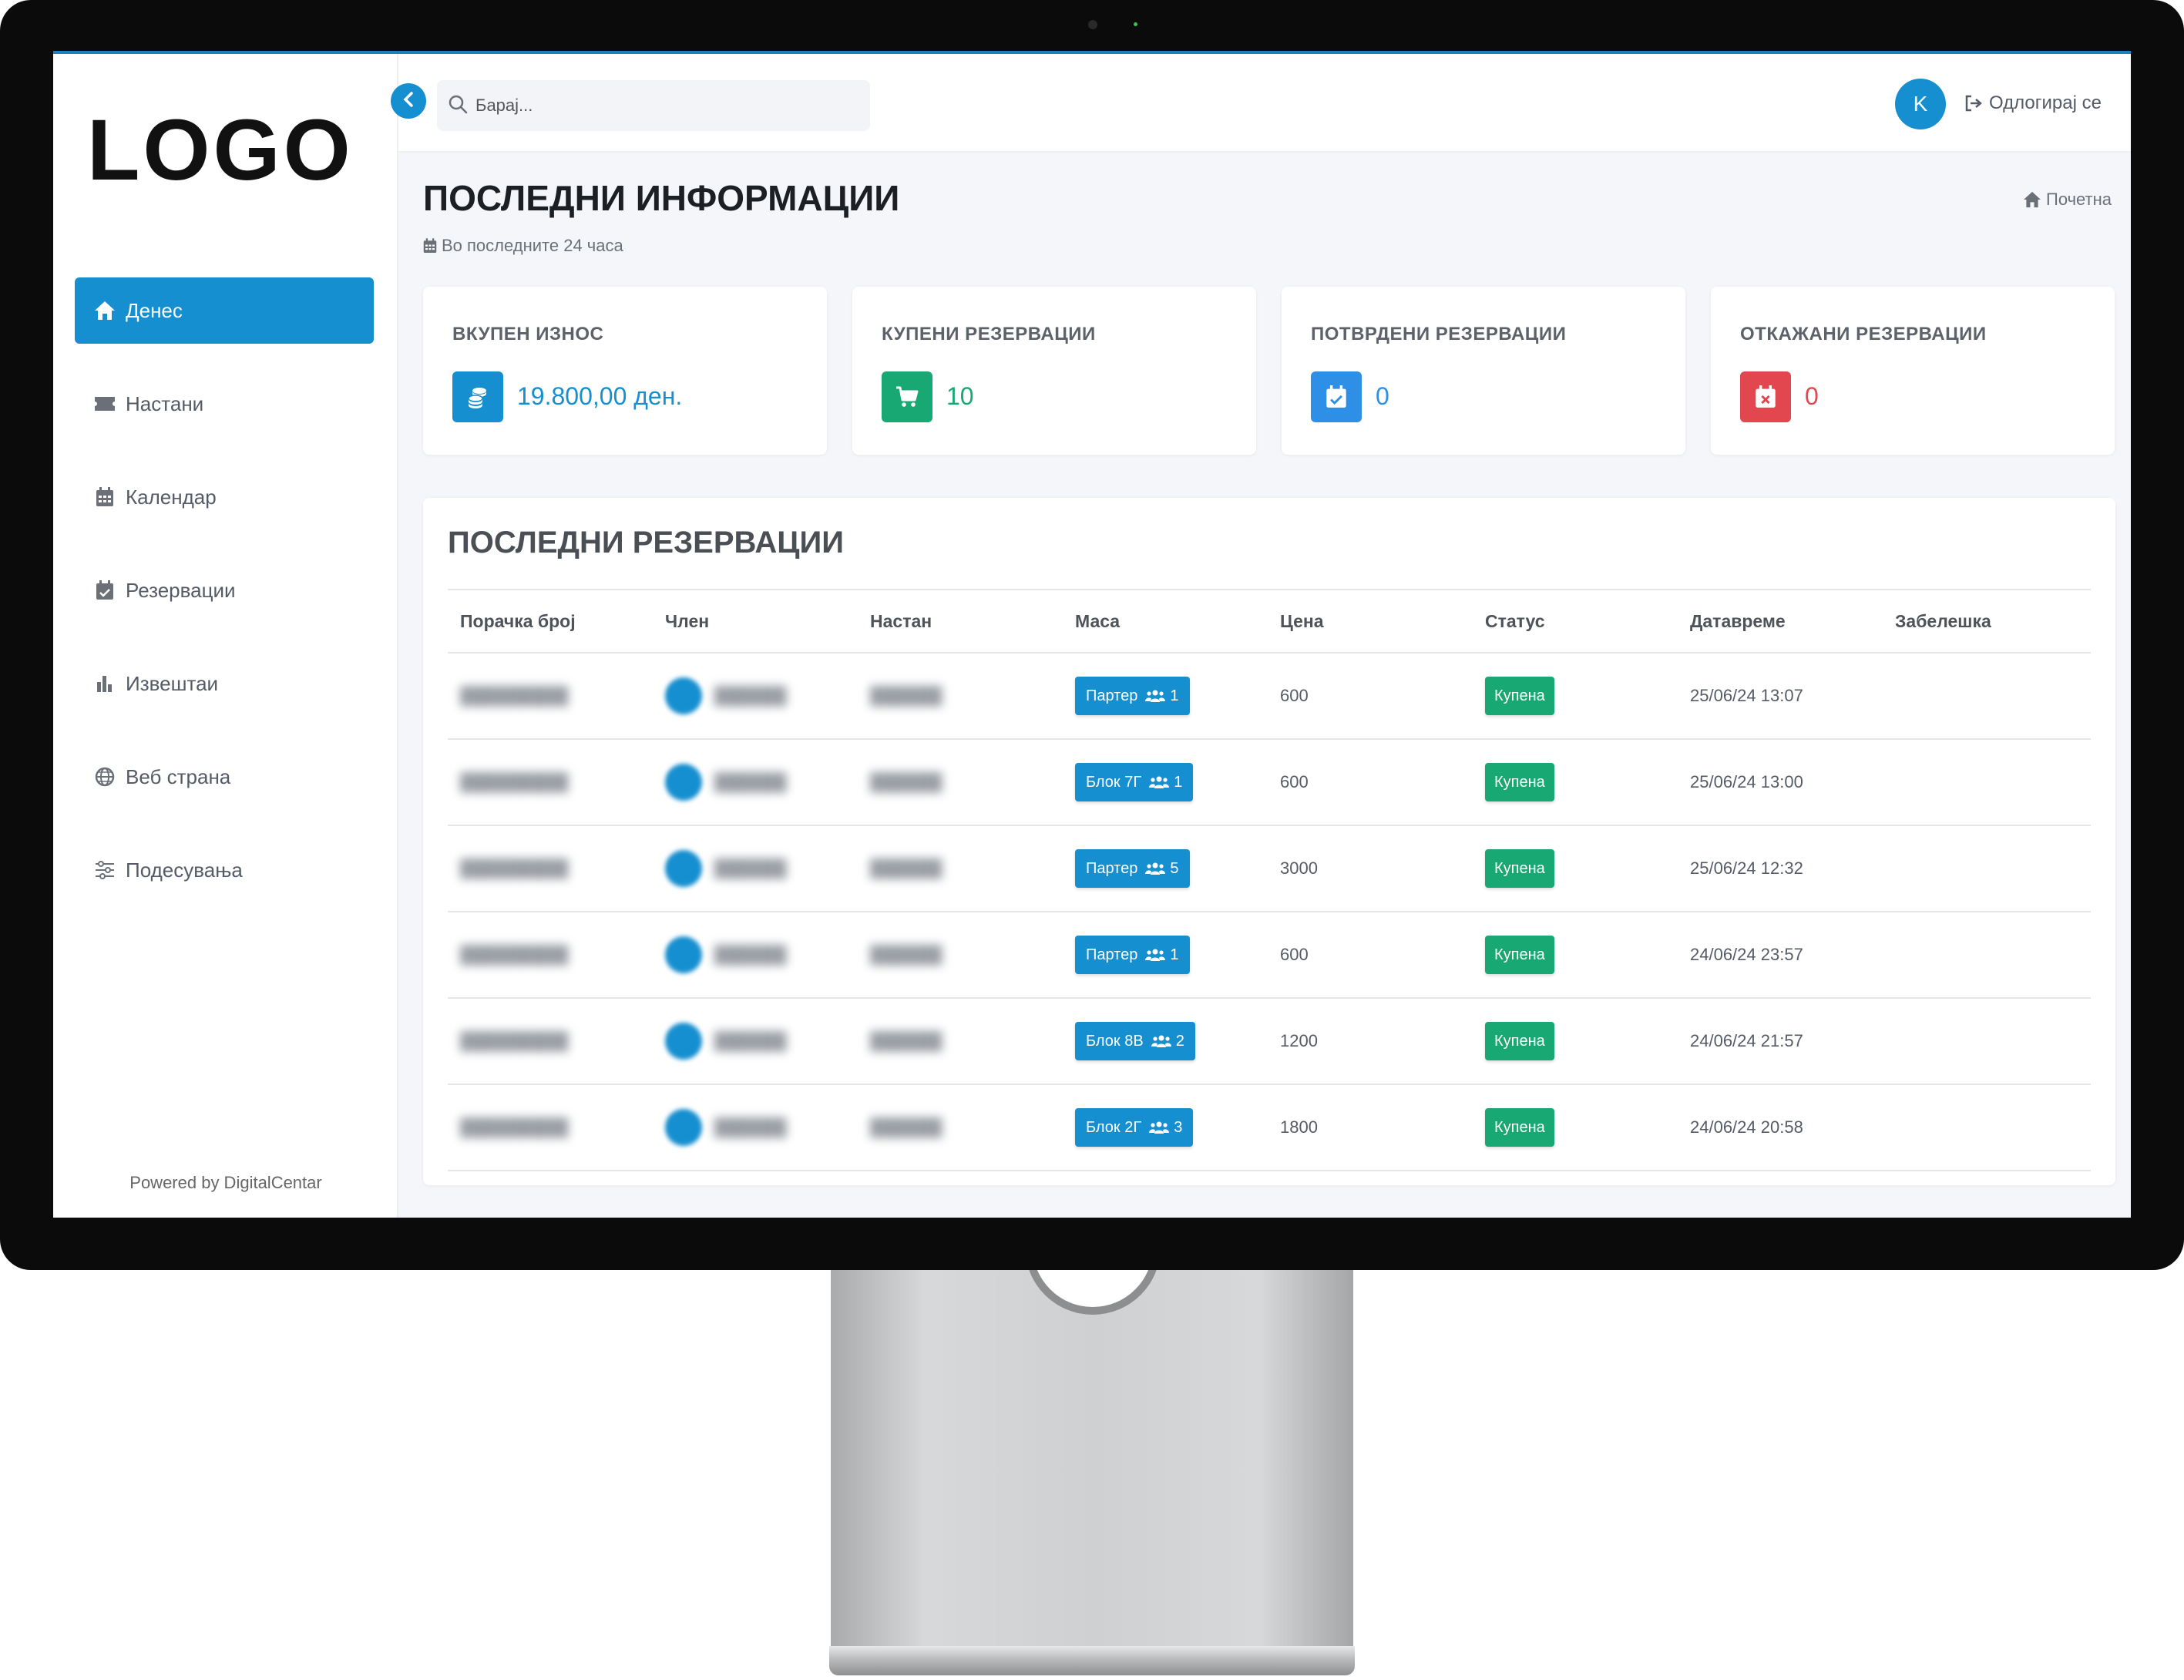  What do you see at coordinates (1135, 1041) in the screenshot?
I see `table-badge: Блок 8В 2` at bounding box center [1135, 1041].